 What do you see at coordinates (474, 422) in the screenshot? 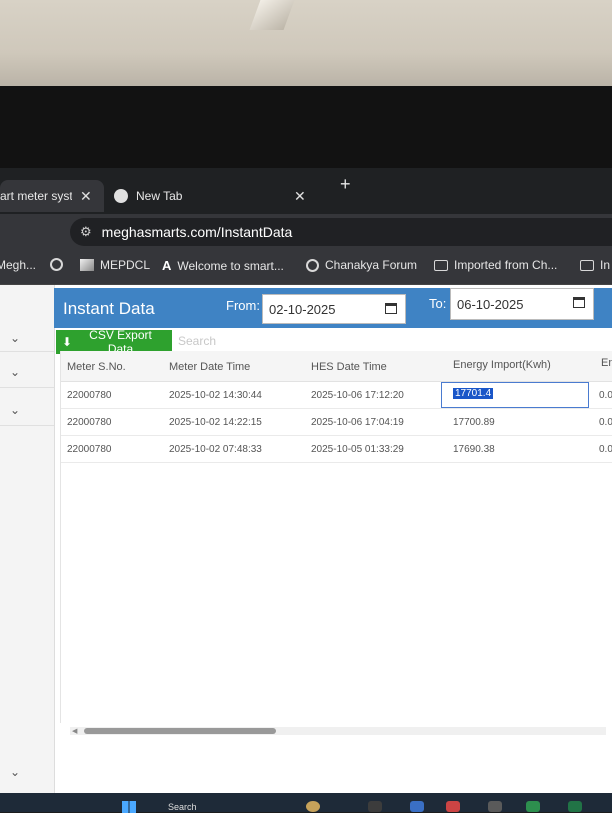
I see `energy-import-cell: 17700.89` at bounding box center [474, 422].